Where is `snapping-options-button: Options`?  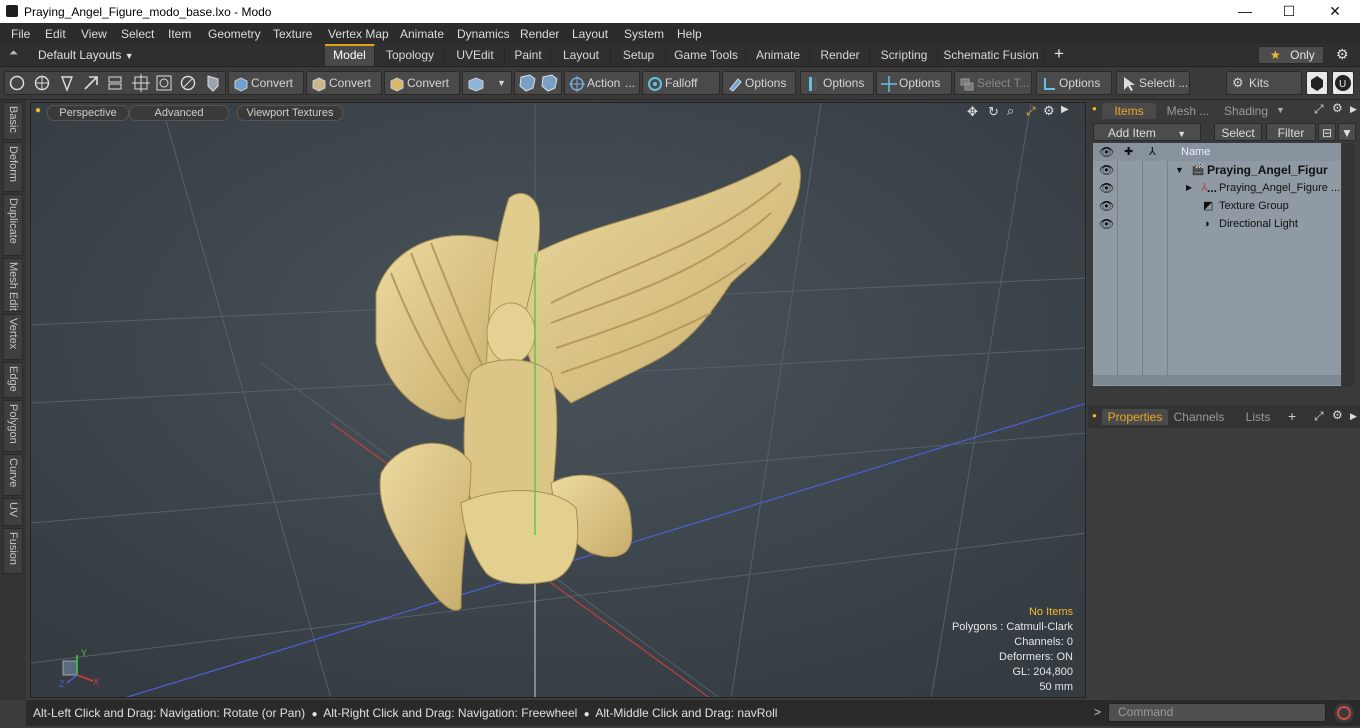
snapping-options-button: Options is located at coordinates (759, 83).